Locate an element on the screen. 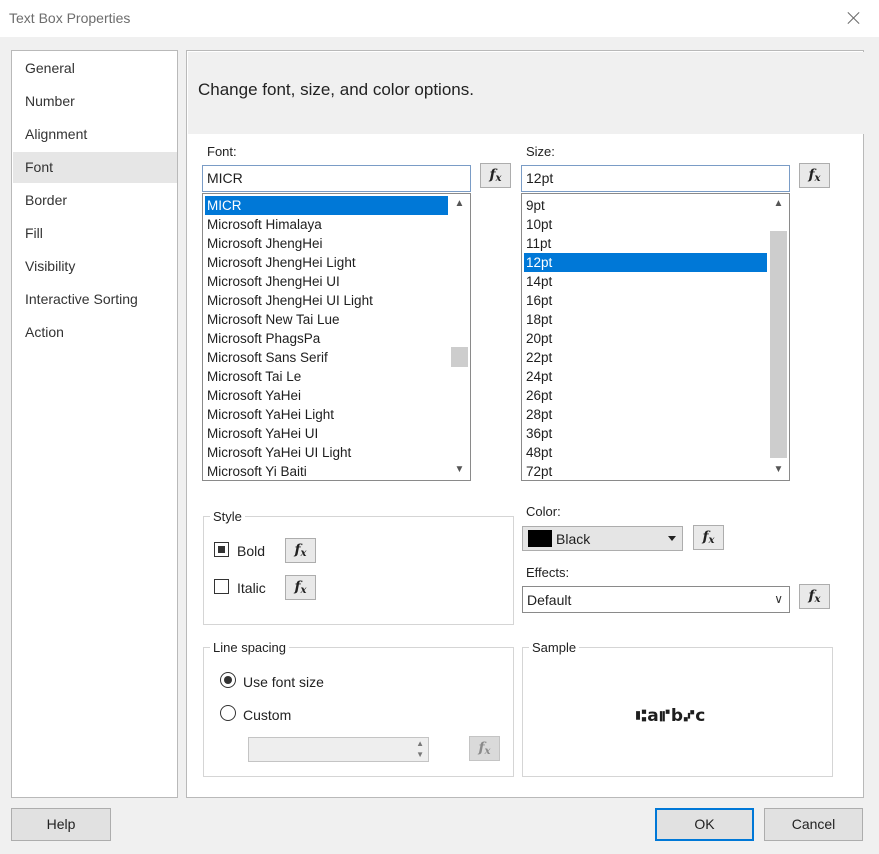 The width and height of the screenshot is (879, 854). effects-label: Effects: is located at coordinates (548, 572).